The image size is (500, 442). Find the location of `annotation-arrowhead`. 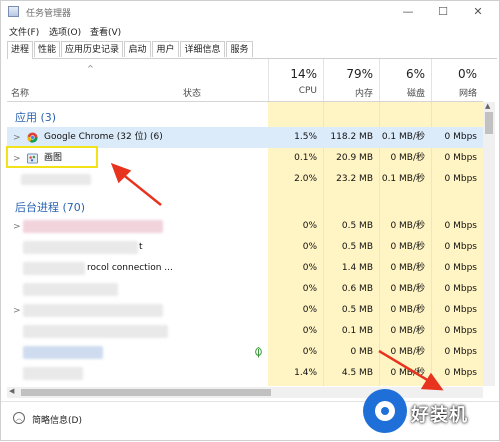

annotation-arrowhead is located at coordinates (432, 381).